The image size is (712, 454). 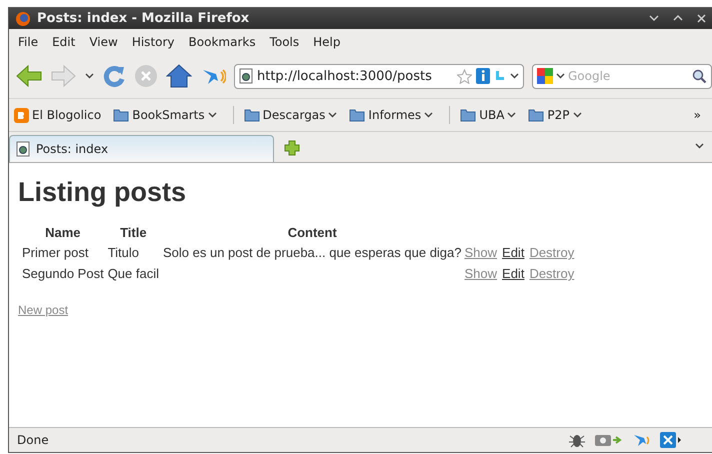 What do you see at coordinates (312, 232) in the screenshot?
I see `column-header: Content` at bounding box center [312, 232].